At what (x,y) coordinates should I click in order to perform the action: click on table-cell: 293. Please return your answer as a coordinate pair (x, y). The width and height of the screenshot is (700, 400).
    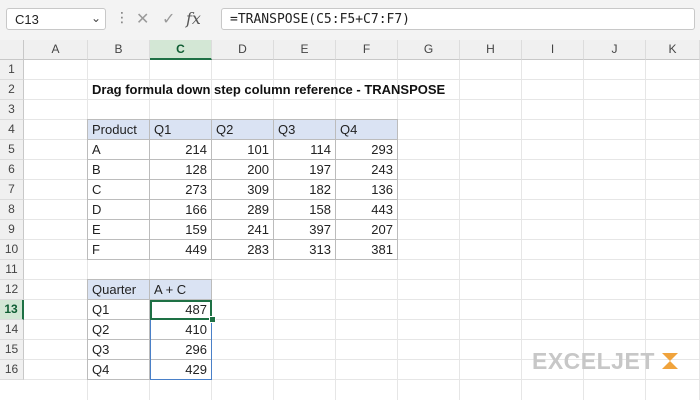
    Looking at the image, I should click on (367, 150).